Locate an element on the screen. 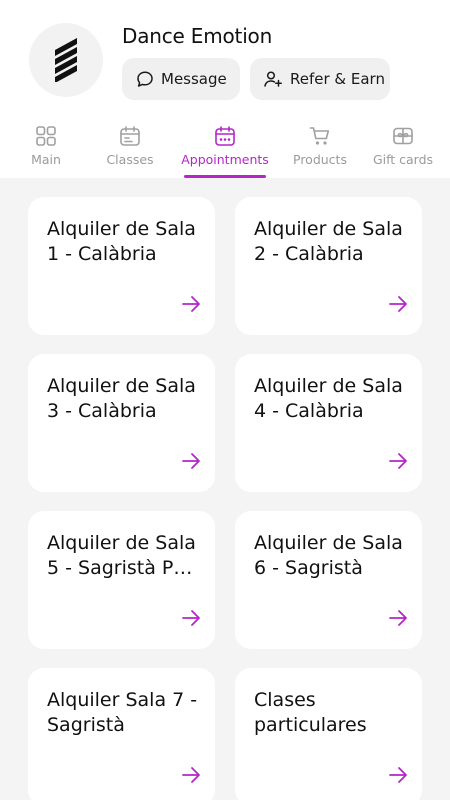  appointment-card-title: Alquiler de Sala 1 - Calàbria is located at coordinates (121, 241).